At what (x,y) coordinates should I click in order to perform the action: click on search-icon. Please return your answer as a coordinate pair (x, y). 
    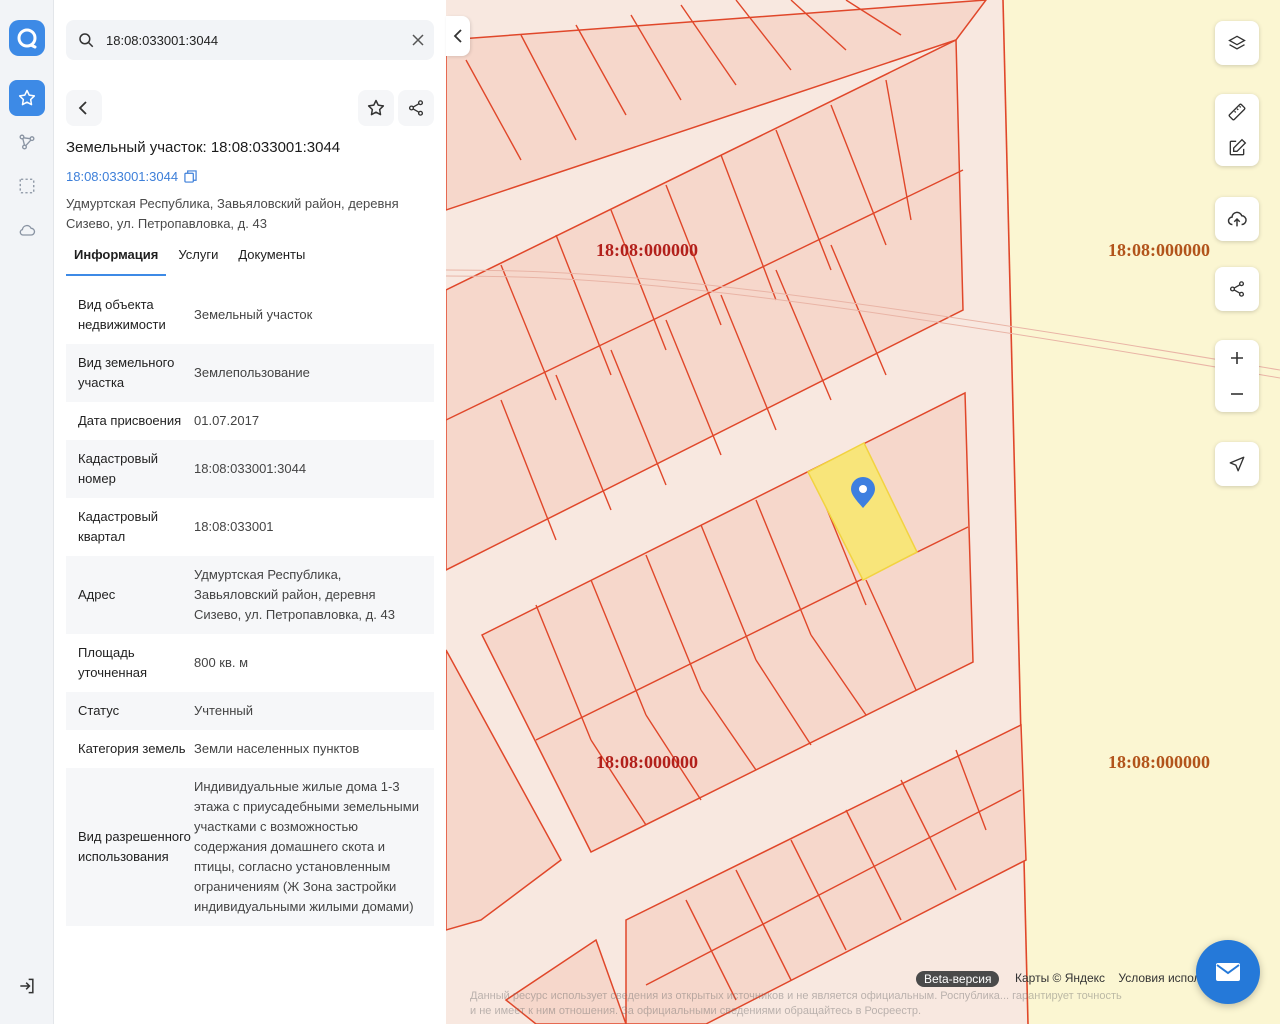
    Looking at the image, I should click on (86, 40).